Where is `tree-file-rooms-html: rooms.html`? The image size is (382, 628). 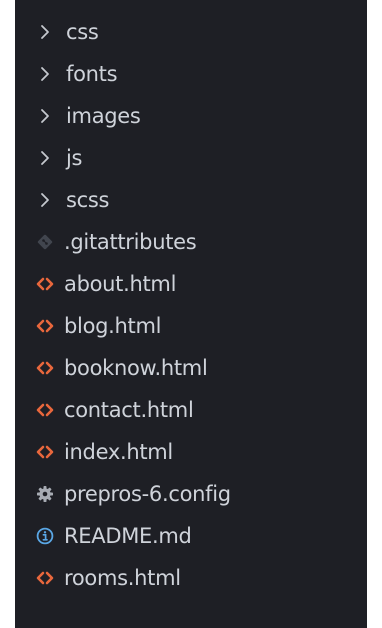 tree-file-rooms-html: rooms.html is located at coordinates (191, 578).